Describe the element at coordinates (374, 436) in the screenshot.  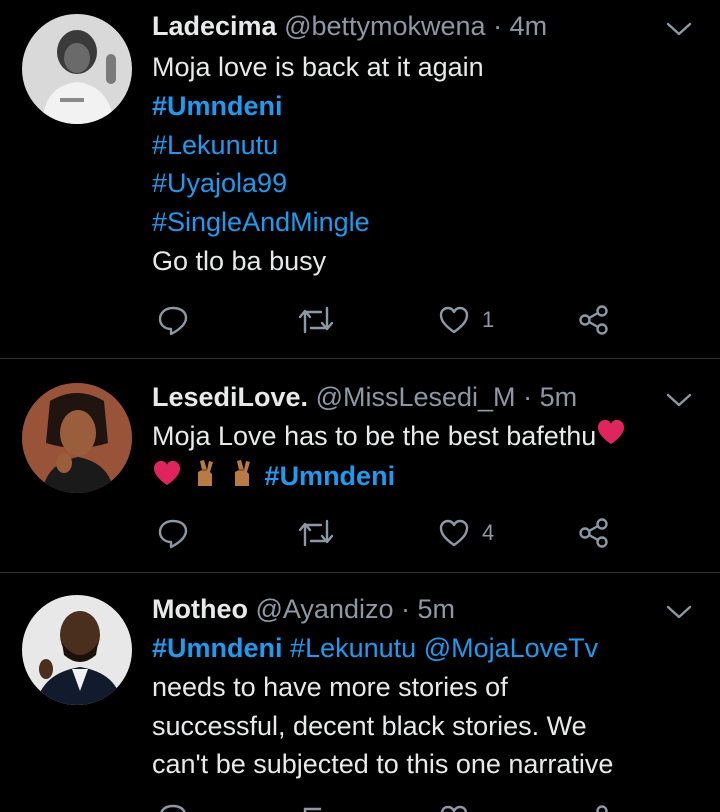
I see `tweet-line: Moja Love has to be the best bafethu` at that location.